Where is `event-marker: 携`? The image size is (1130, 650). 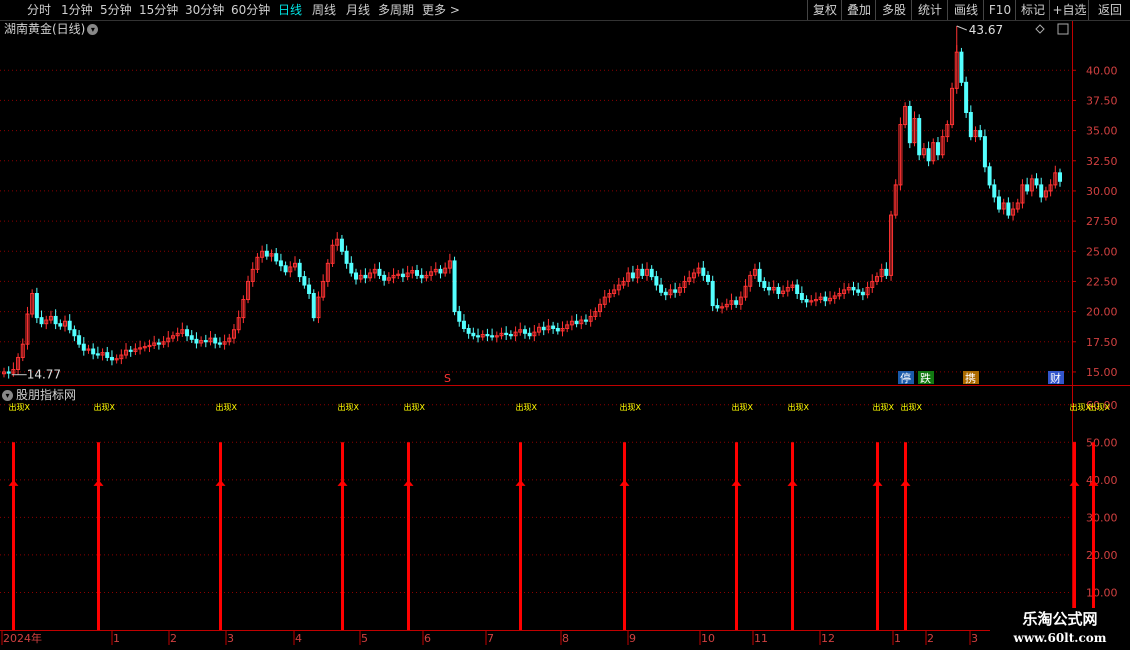 event-marker: 携 is located at coordinates (970, 378).